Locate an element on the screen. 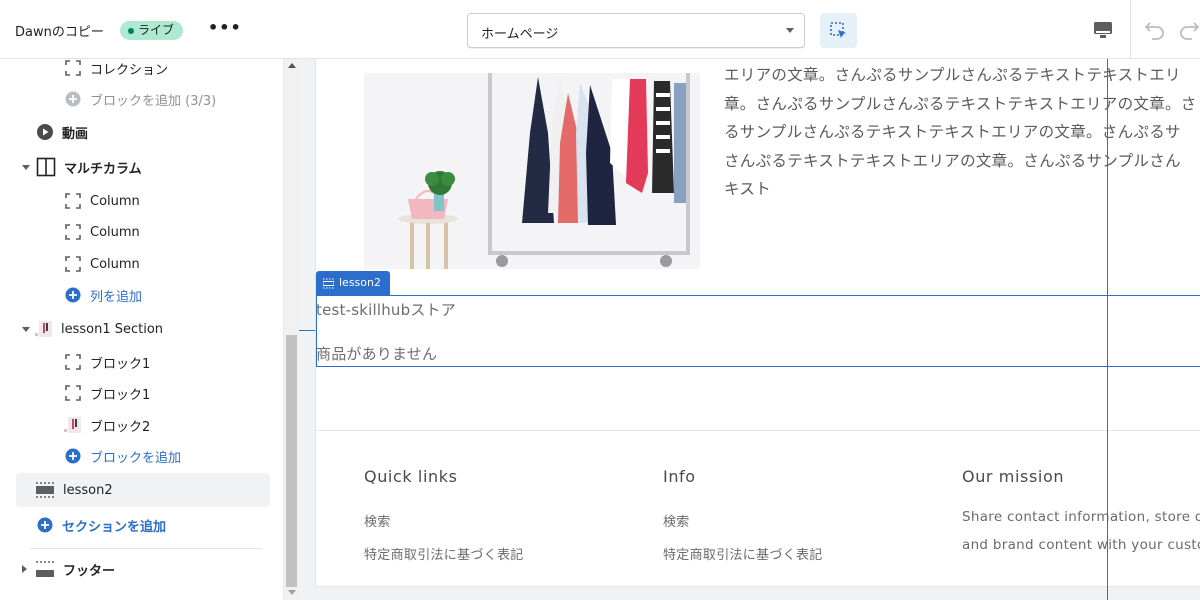 The image size is (1200, 600). play-icon is located at coordinates (45, 132).